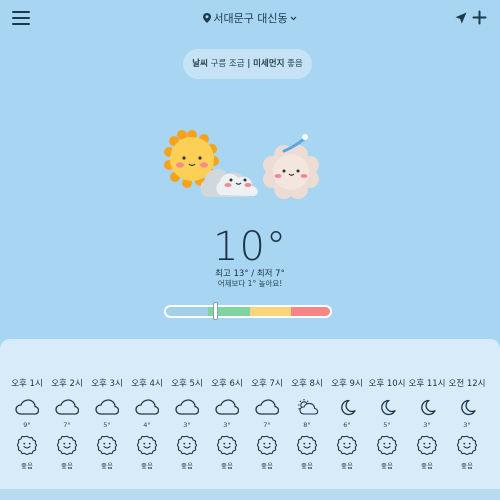  Describe the element at coordinates (147, 384) in the screenshot. I see `hour-time: 오후 4시` at that location.